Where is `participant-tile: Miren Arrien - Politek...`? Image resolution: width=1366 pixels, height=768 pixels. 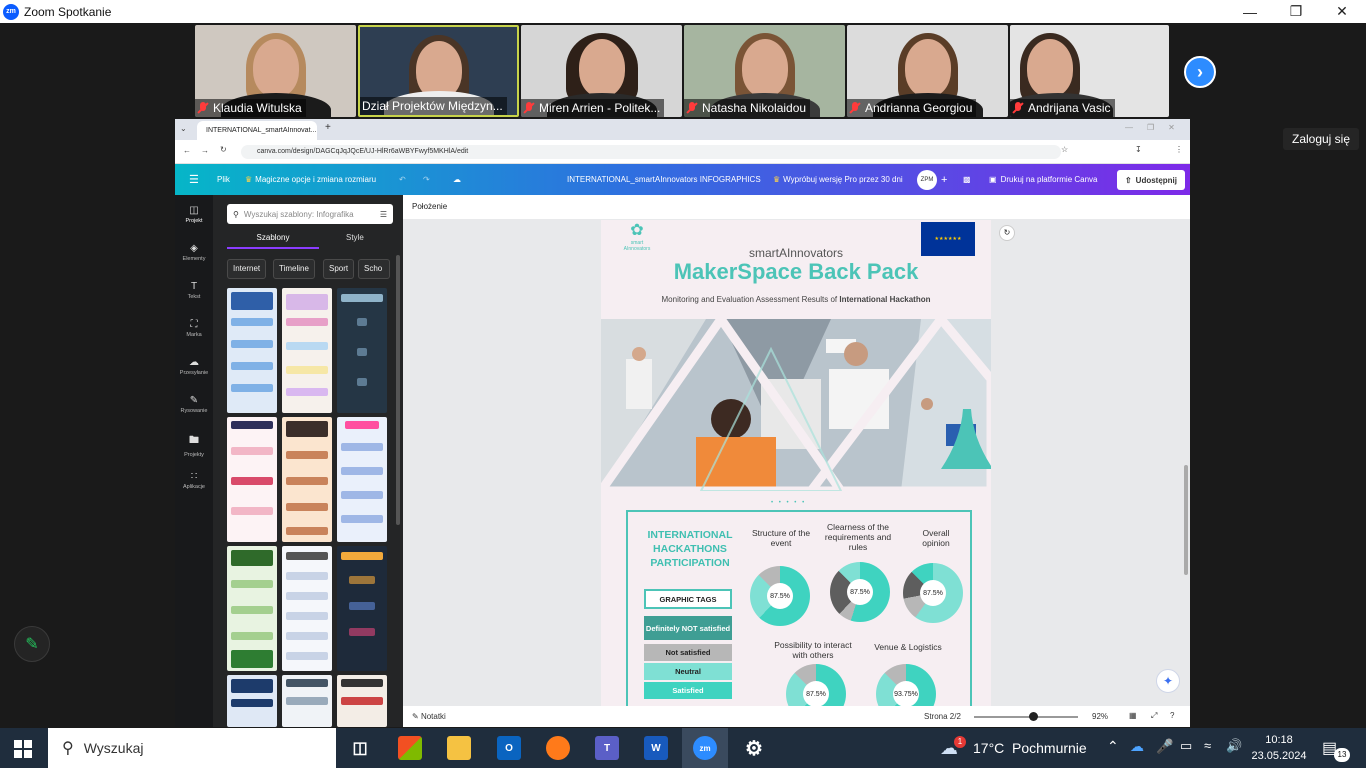
participant-tile: Miren Arrien - Politek... is located at coordinates (601, 71).